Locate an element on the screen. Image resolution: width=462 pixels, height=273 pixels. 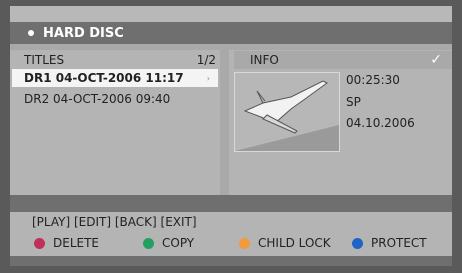
titles-page-indicator: 1/2 is located at coordinates (206, 60).